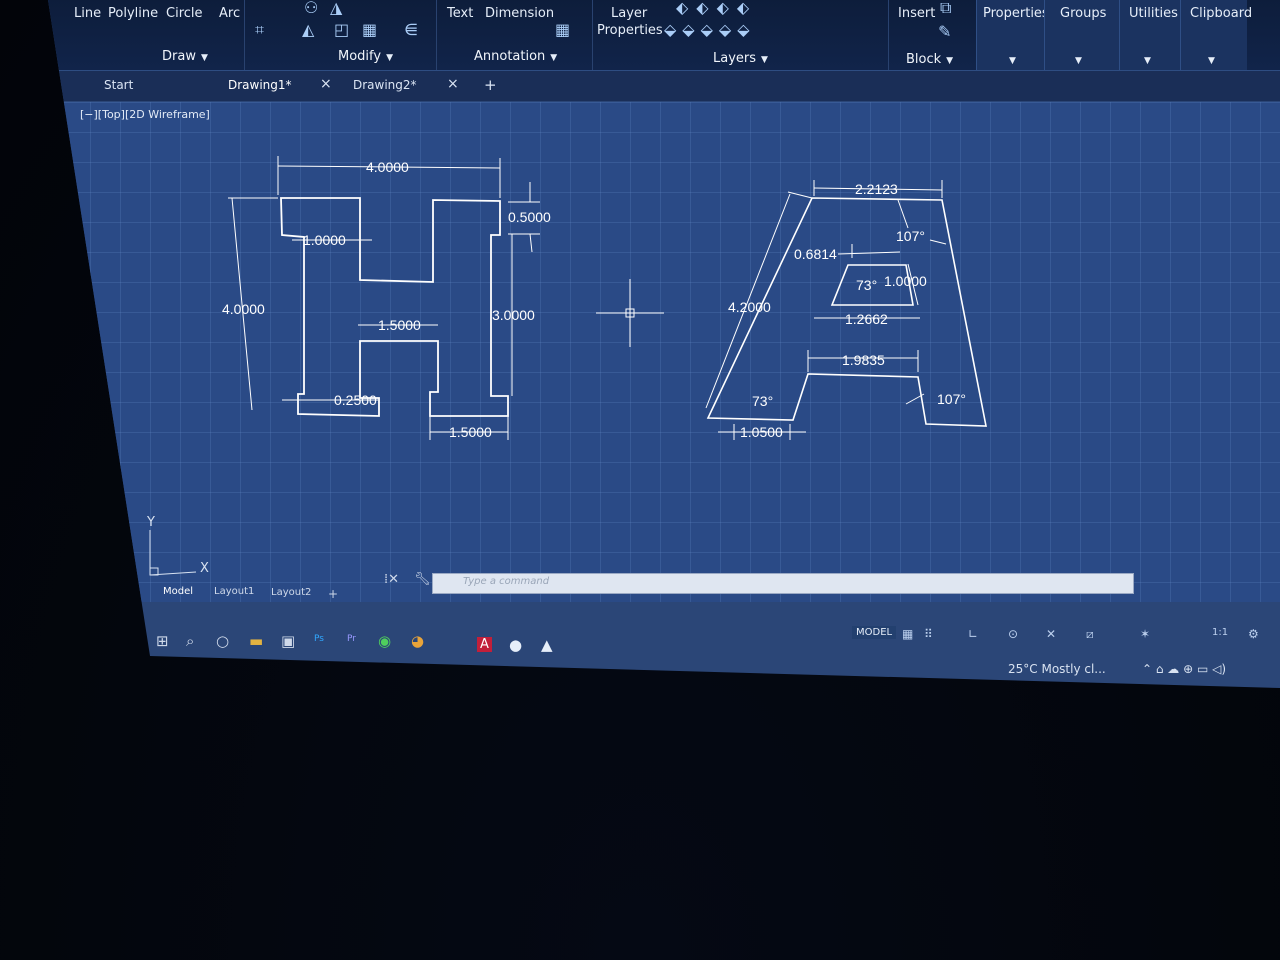 Image resolution: width=1280 pixels, height=960 pixels. What do you see at coordinates (547, 645) in the screenshot?
I see `vlc-icon: ▲` at bounding box center [547, 645].